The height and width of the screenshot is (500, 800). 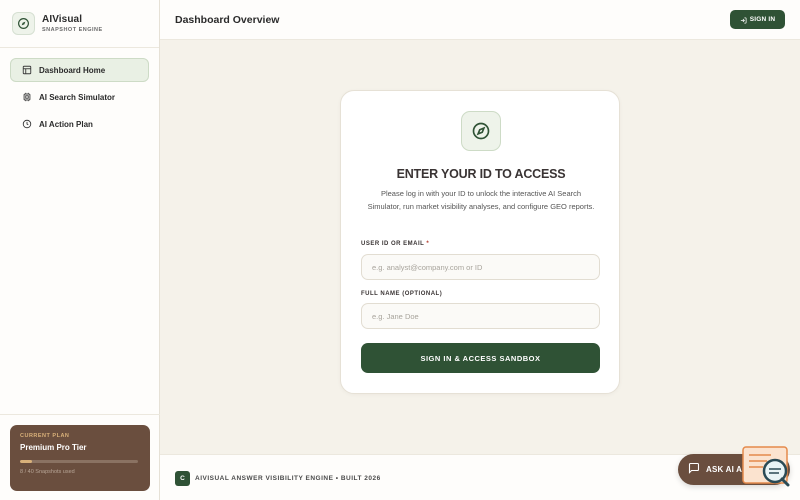 What do you see at coordinates (481, 174) in the screenshot?
I see `login-title: ENTER YOUR ID TO ACCESS` at bounding box center [481, 174].